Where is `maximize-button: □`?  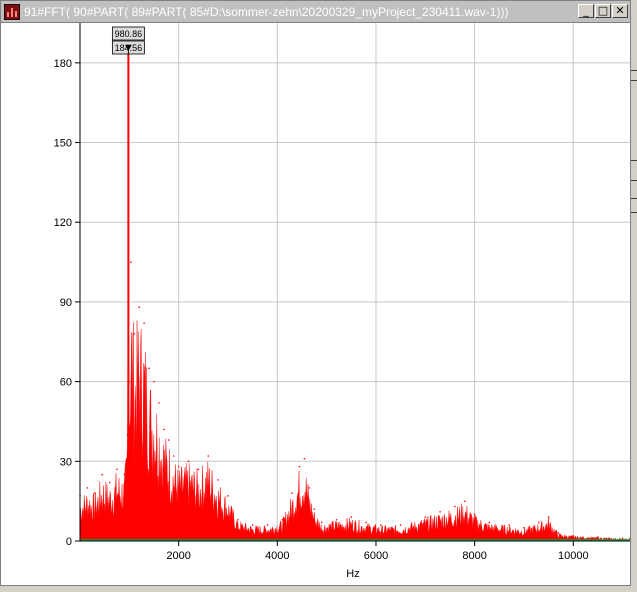 maximize-button: □ is located at coordinates (603, 11).